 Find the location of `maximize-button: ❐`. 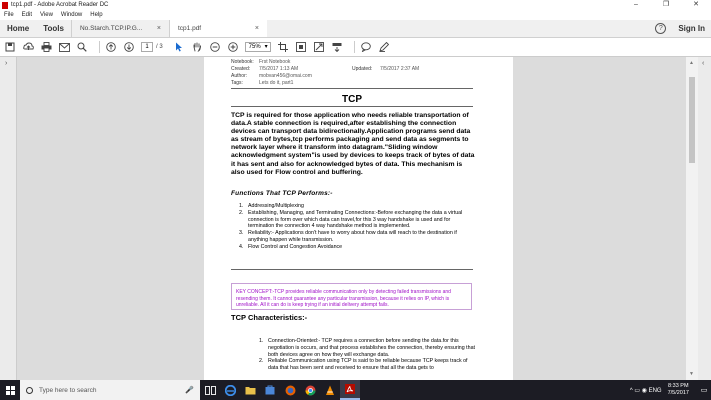

maximize-button: ❐ is located at coordinates (666, 5).